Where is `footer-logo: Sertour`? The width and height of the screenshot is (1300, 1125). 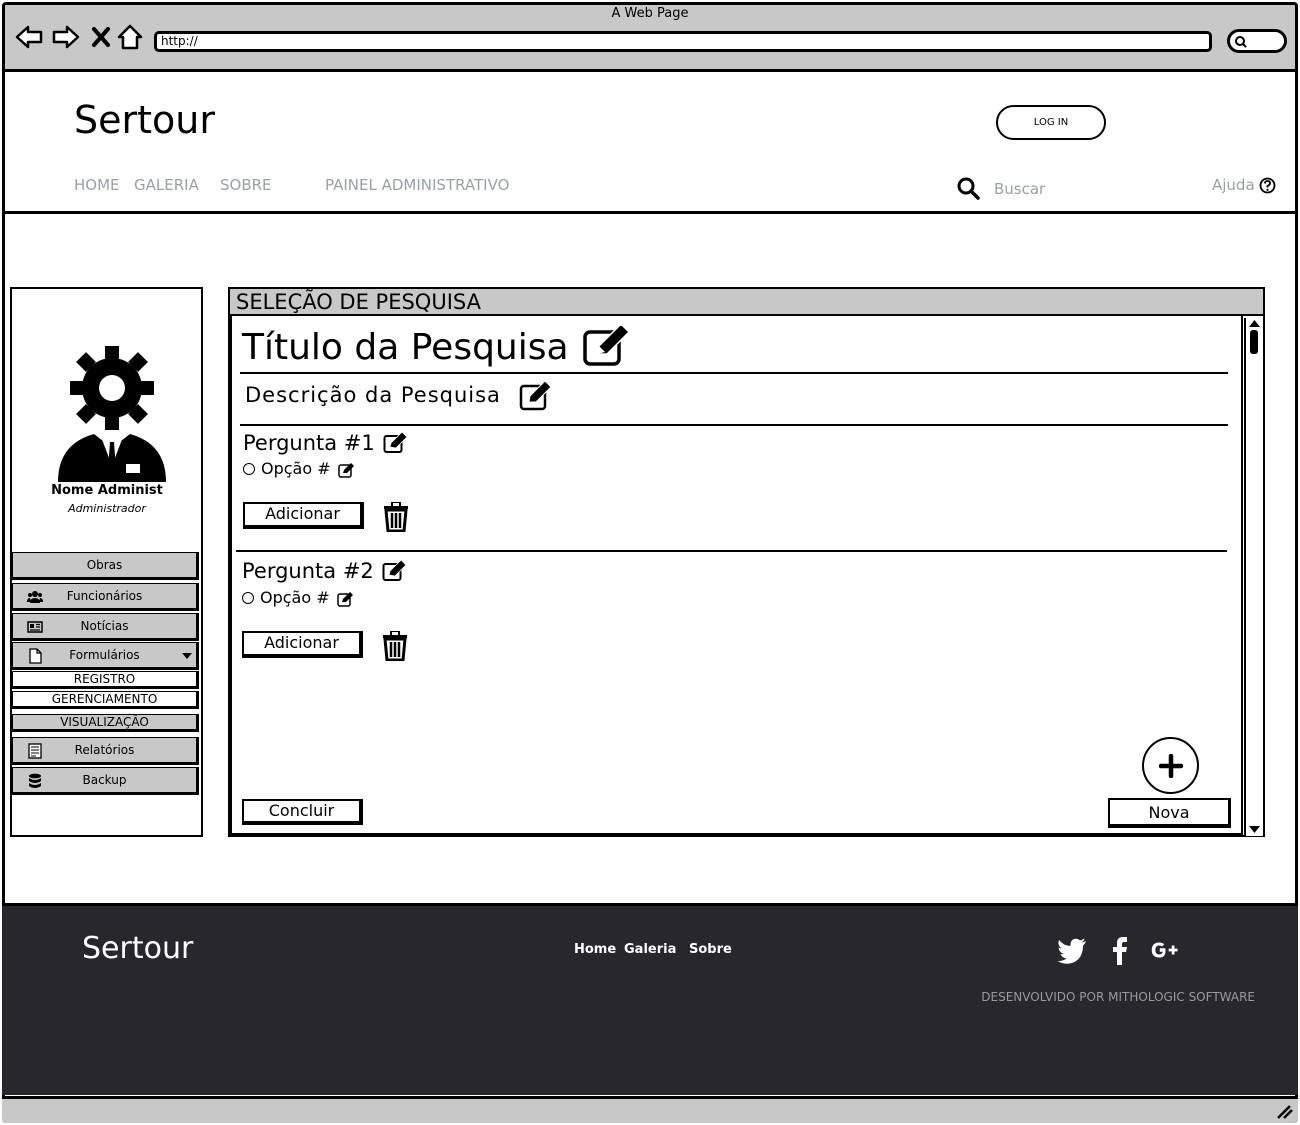 footer-logo: Sertour is located at coordinates (137, 948).